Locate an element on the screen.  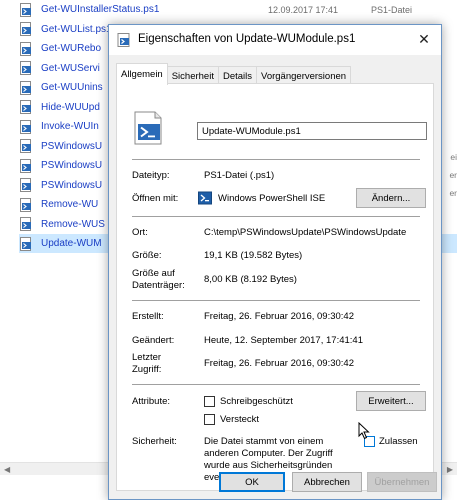
dialog-title: Eigenschaften von Update-WUModule.ps1 is located at coordinates (247, 39).